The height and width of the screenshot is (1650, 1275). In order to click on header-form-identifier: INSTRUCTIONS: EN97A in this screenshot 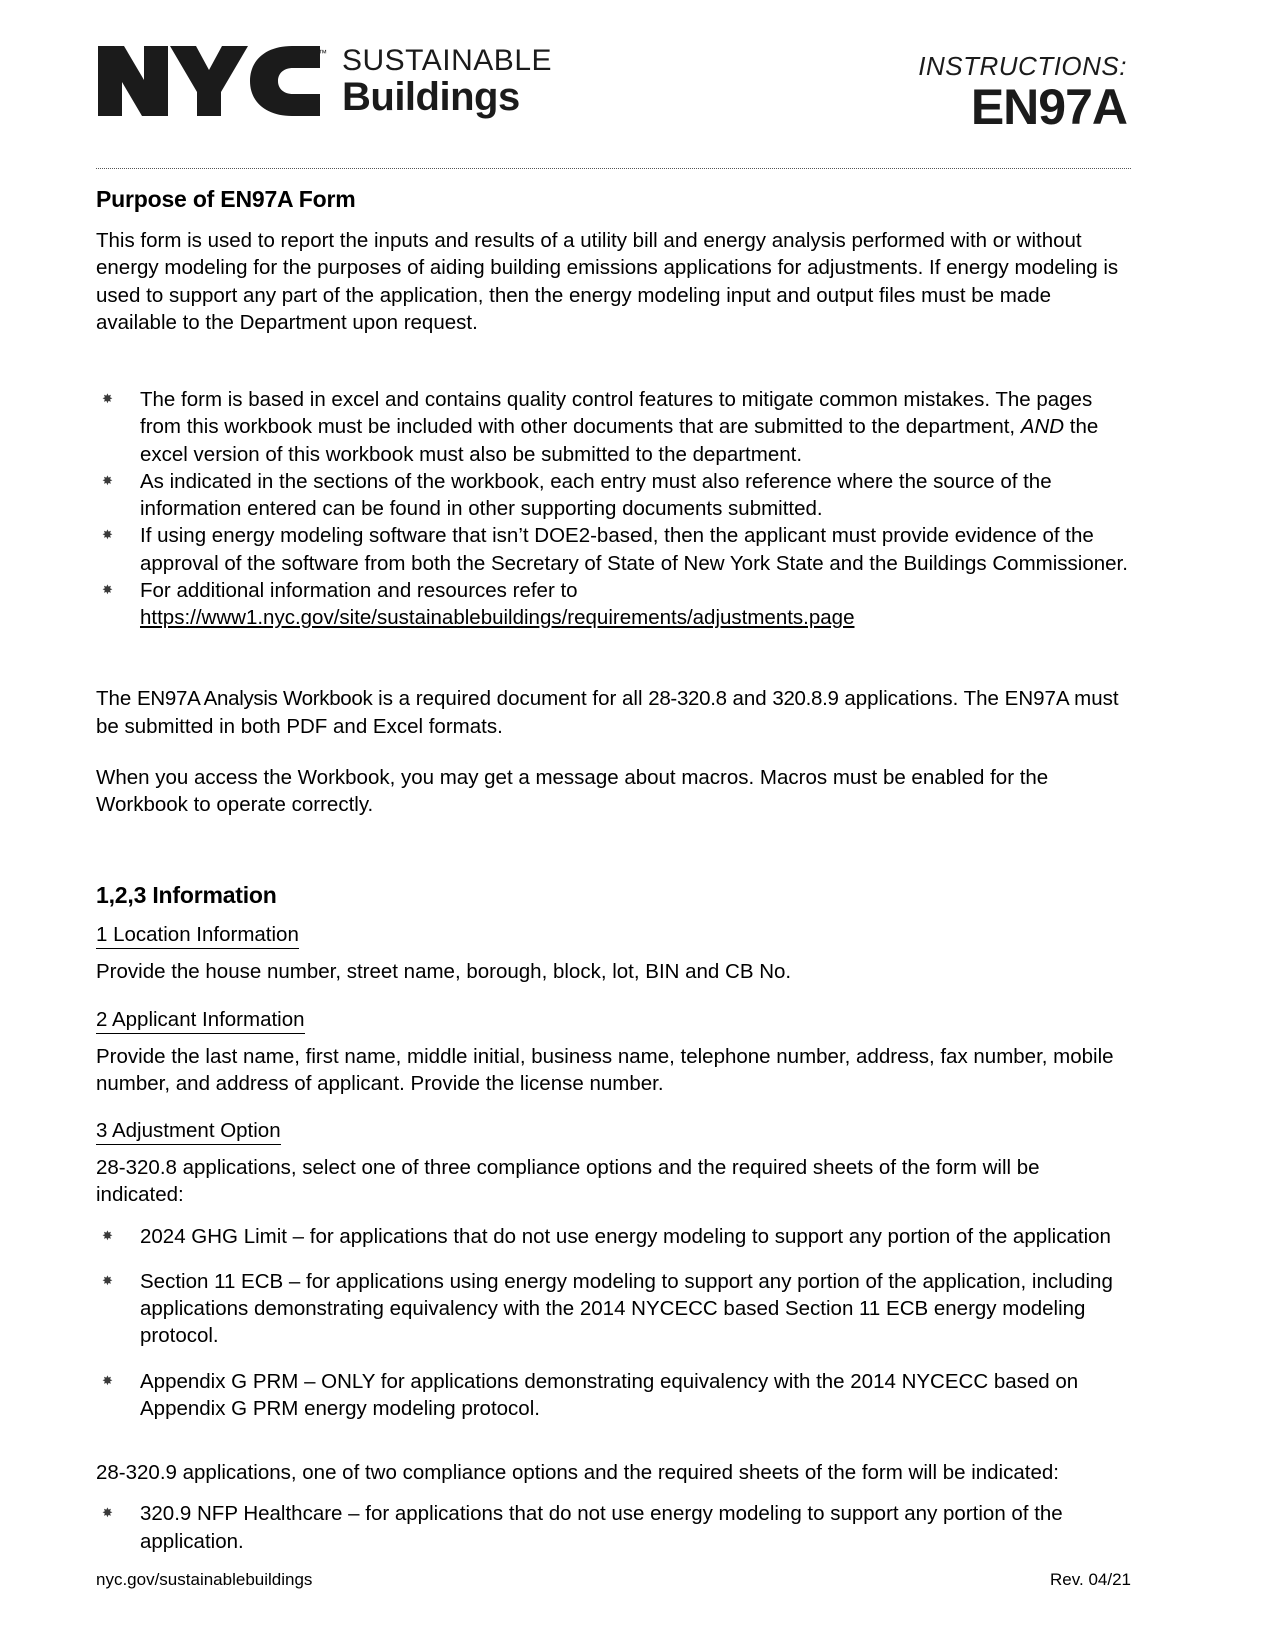, I will do `click(1023, 93)`.